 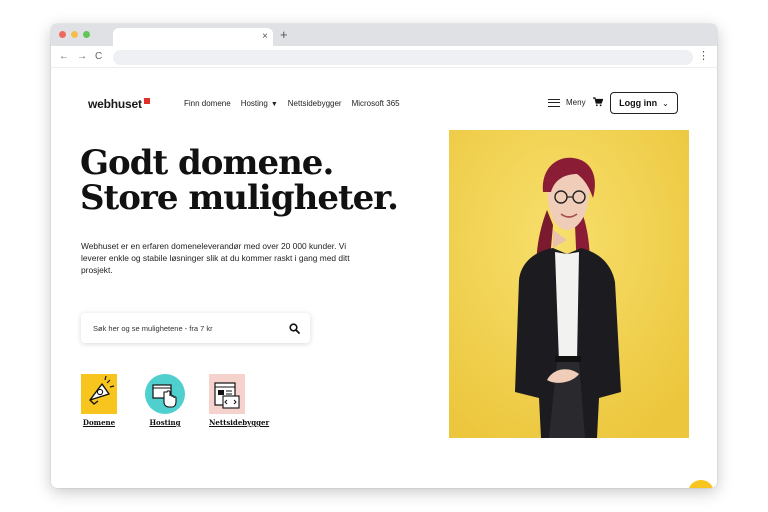 I want to click on menu-button: Meny, so click(x=567, y=102).